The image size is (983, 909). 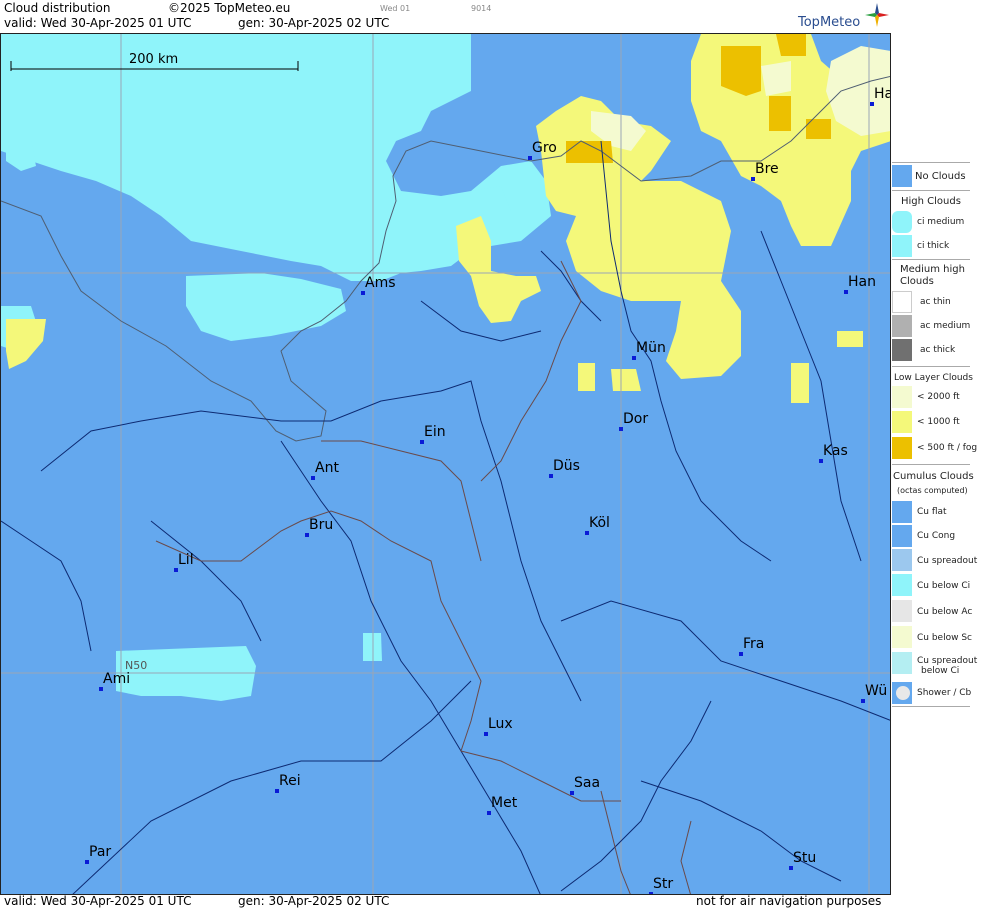 What do you see at coordinates (947, 561) in the screenshot?
I see `legend-cu-spreadout: Cu spreadout` at bounding box center [947, 561].